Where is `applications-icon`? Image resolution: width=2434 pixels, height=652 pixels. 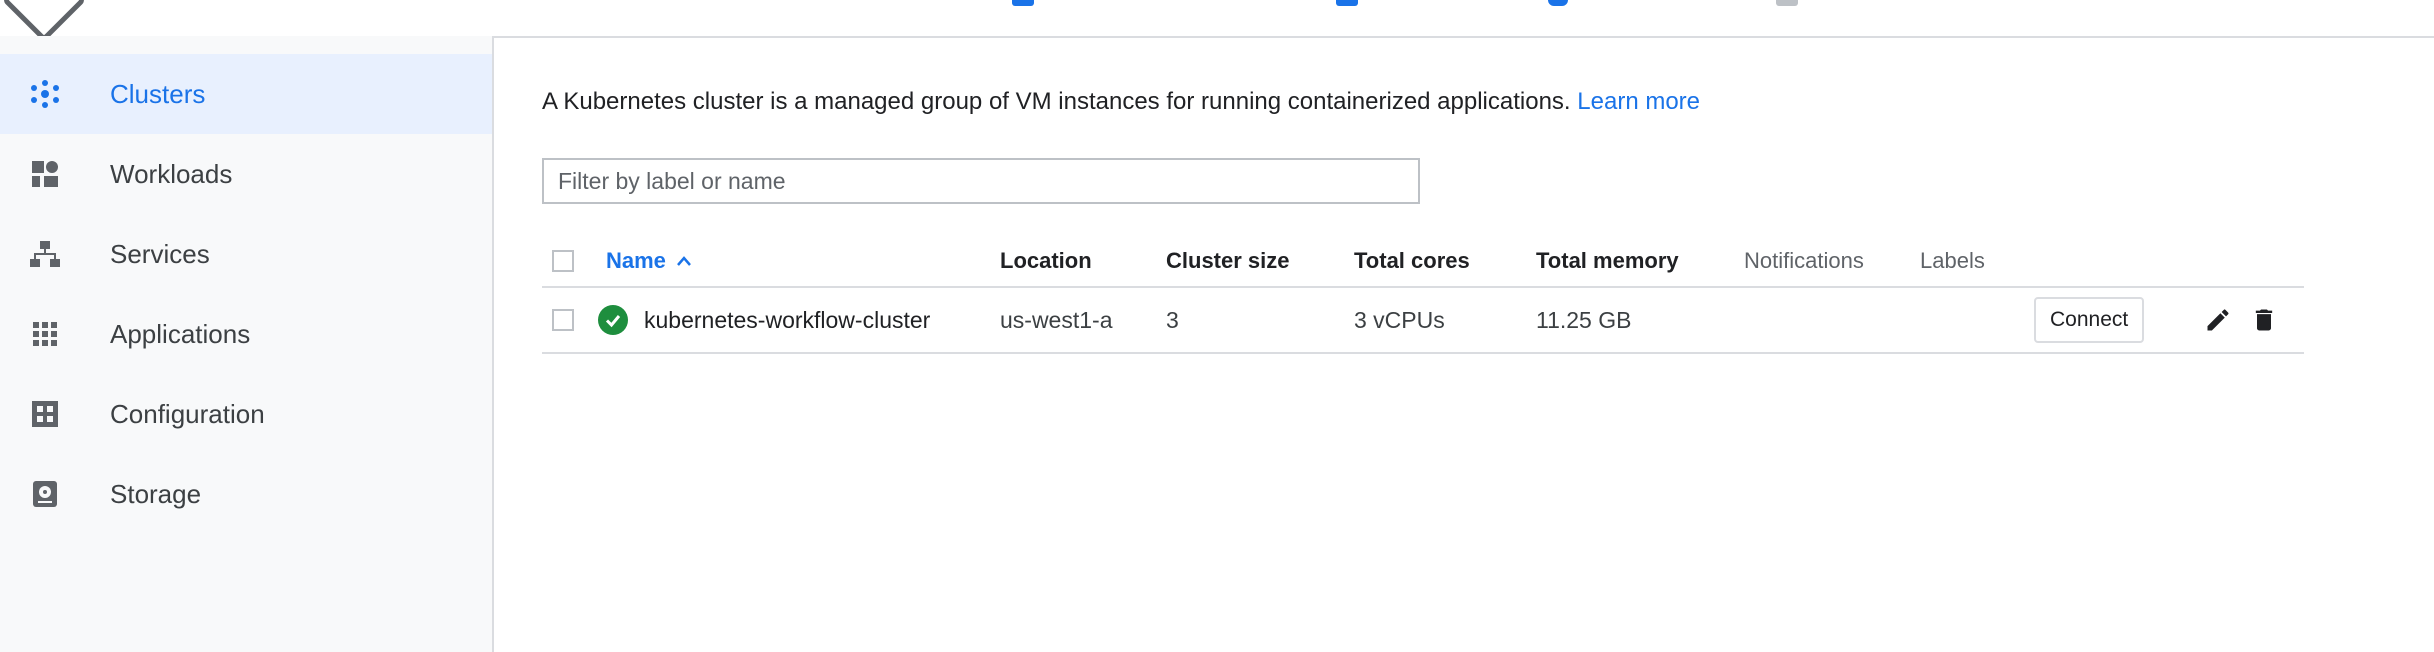
applications-icon is located at coordinates (45, 334).